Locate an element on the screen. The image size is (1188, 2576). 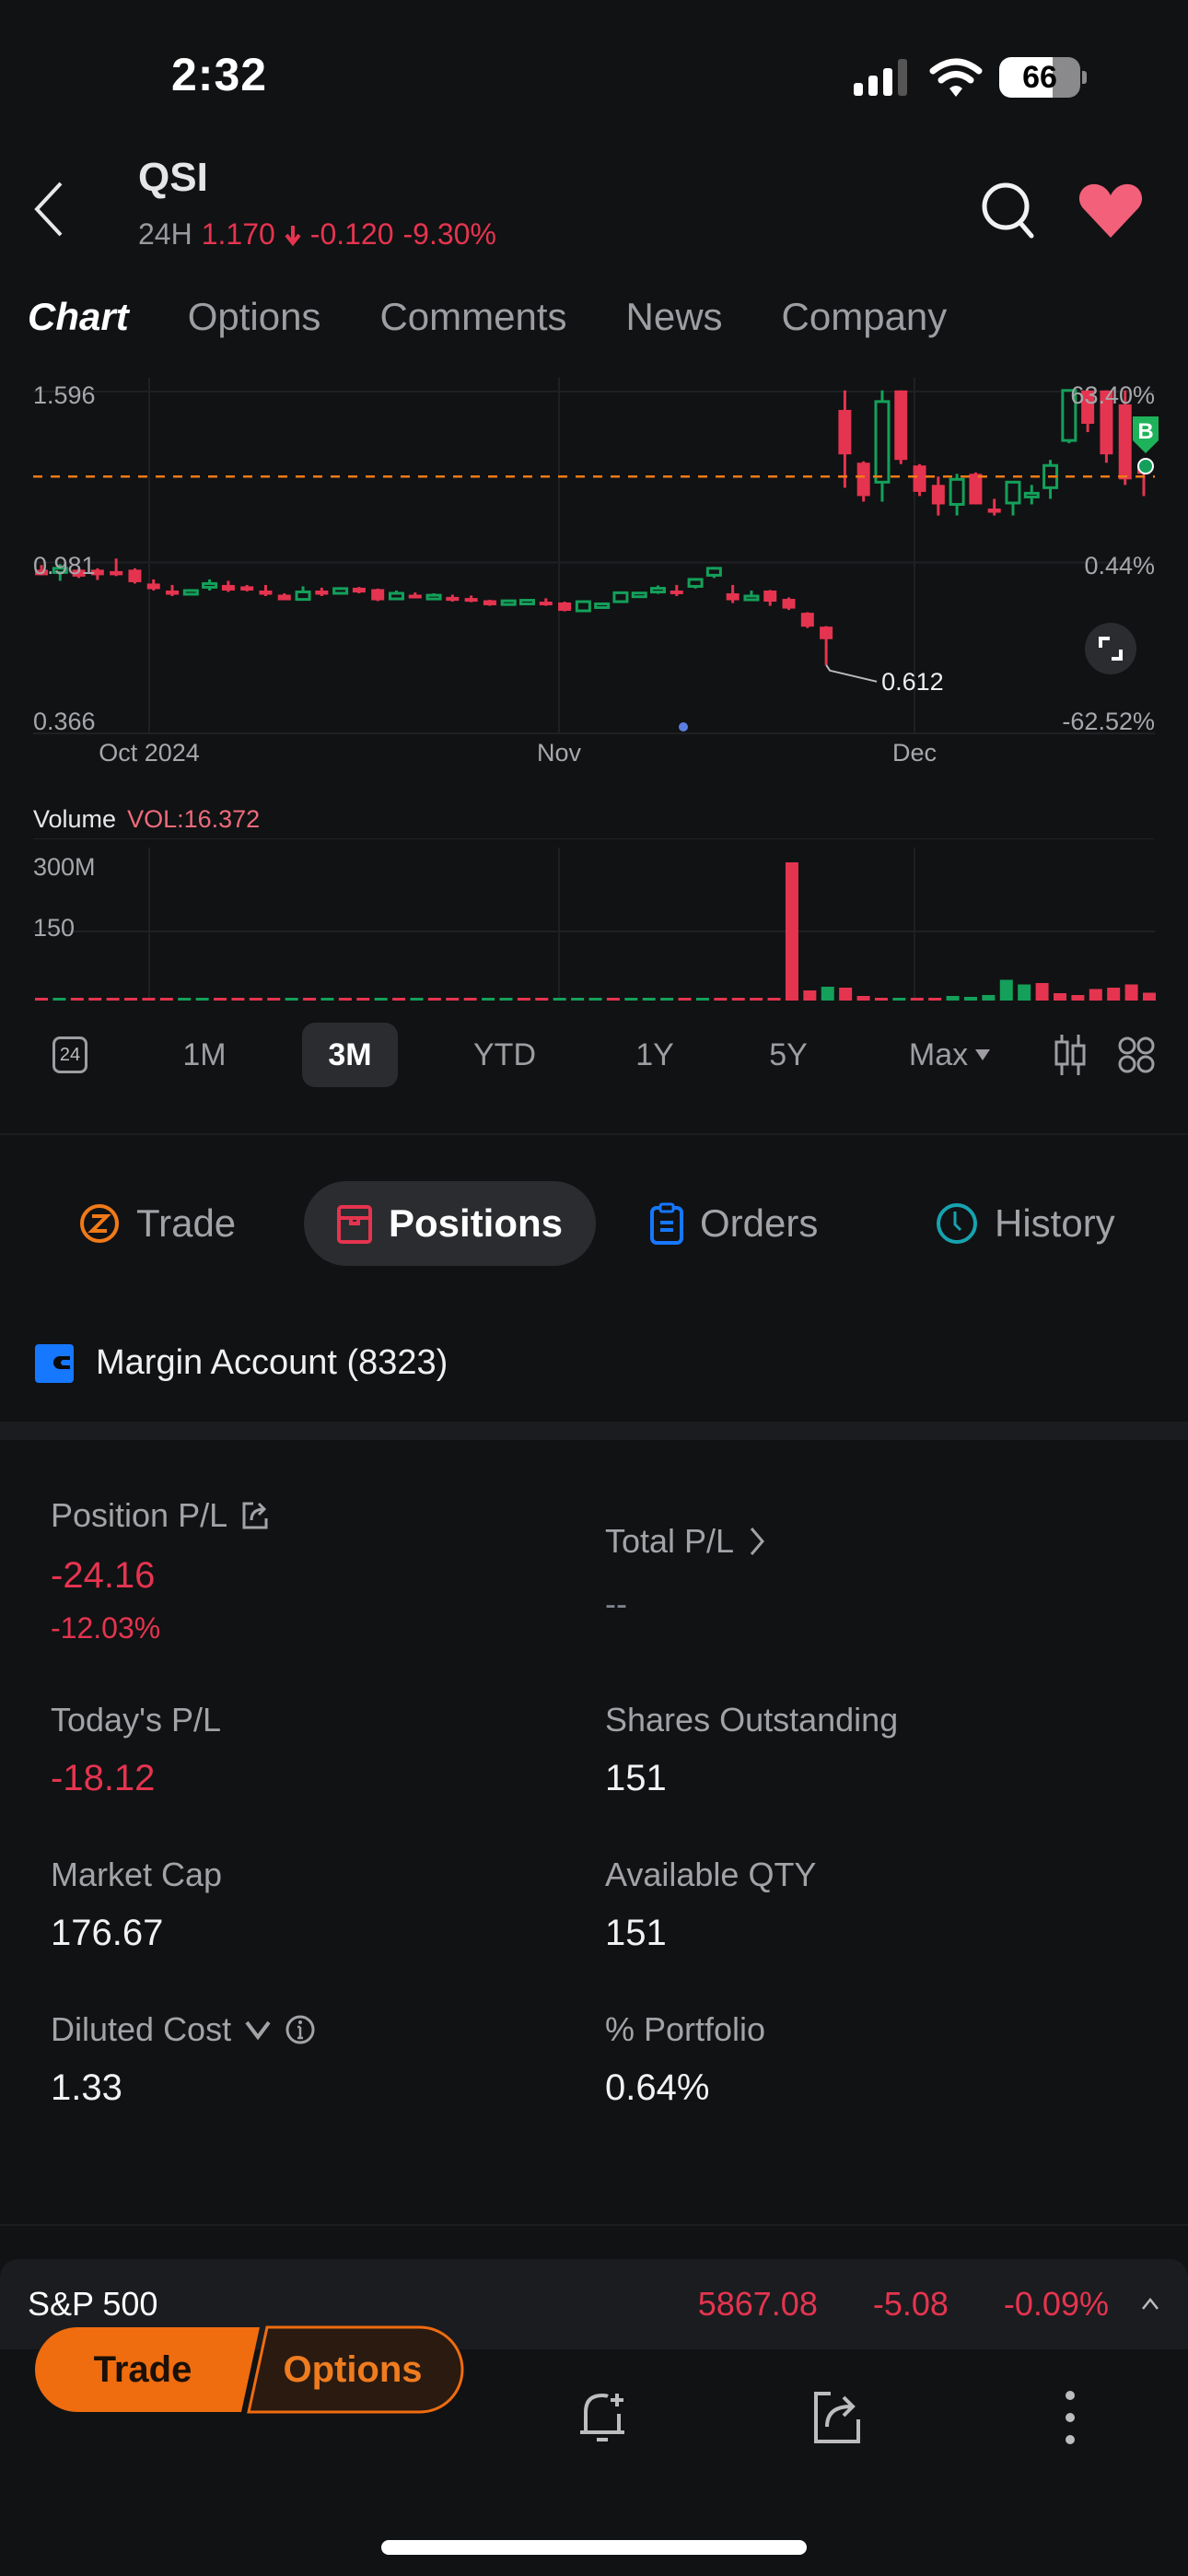
ticker-symbol: QSI is located at coordinates (173, 177).